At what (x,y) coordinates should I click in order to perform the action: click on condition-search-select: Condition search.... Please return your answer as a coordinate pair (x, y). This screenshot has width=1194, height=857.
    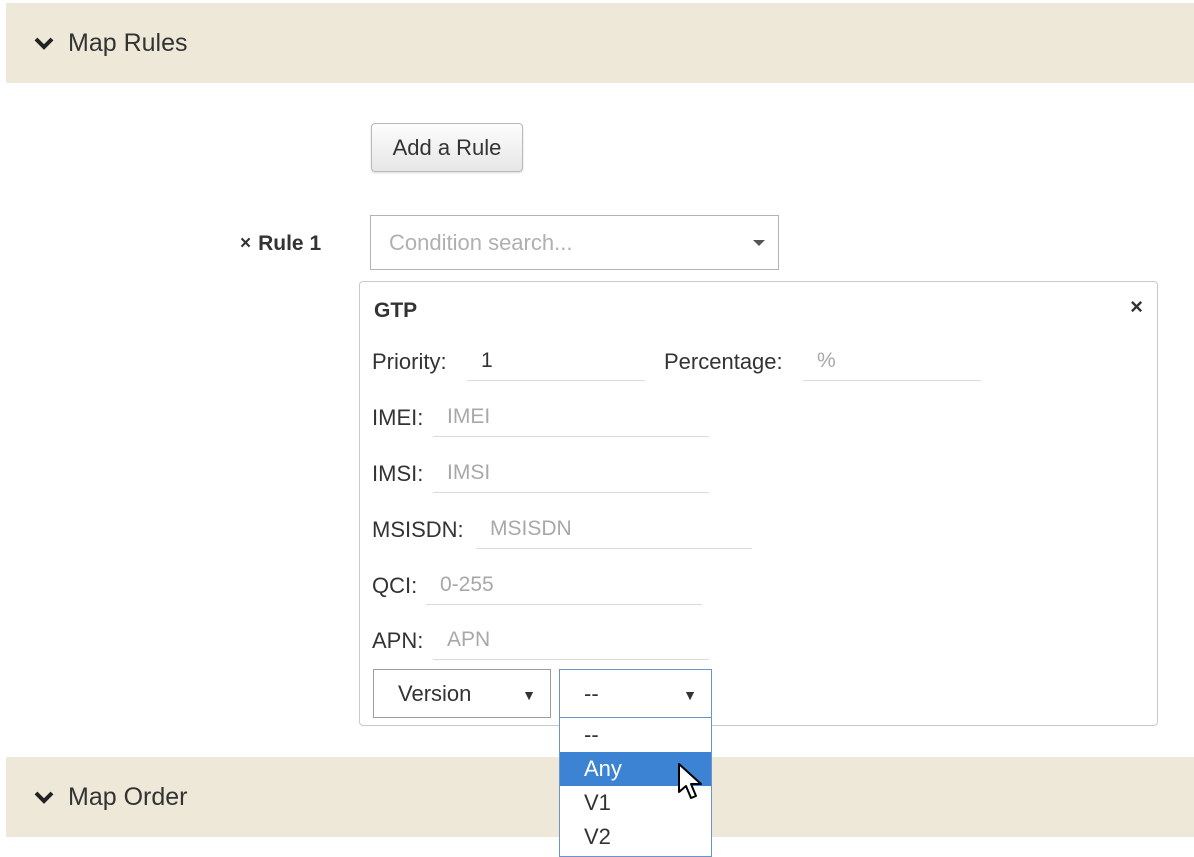
    Looking at the image, I should click on (574, 242).